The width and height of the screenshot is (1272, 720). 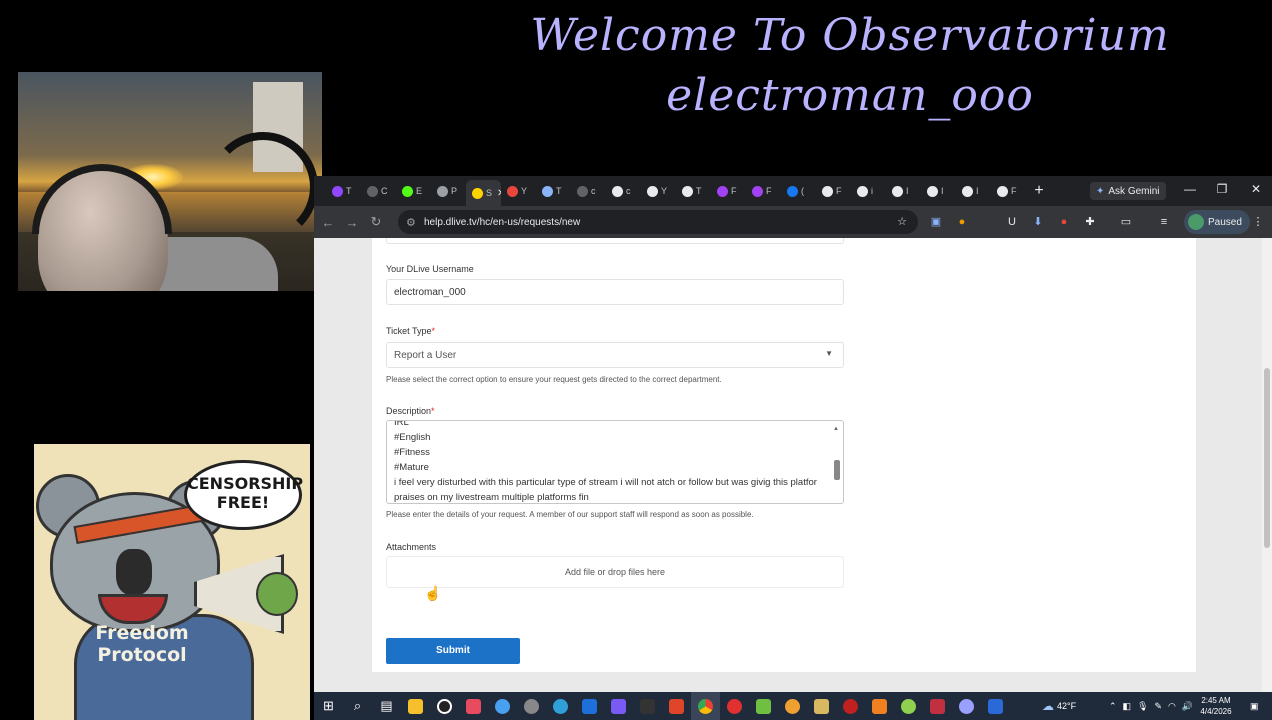 What do you see at coordinates (1113, 706) in the screenshot?
I see `chevron-up-icon: ⌃` at bounding box center [1113, 706].